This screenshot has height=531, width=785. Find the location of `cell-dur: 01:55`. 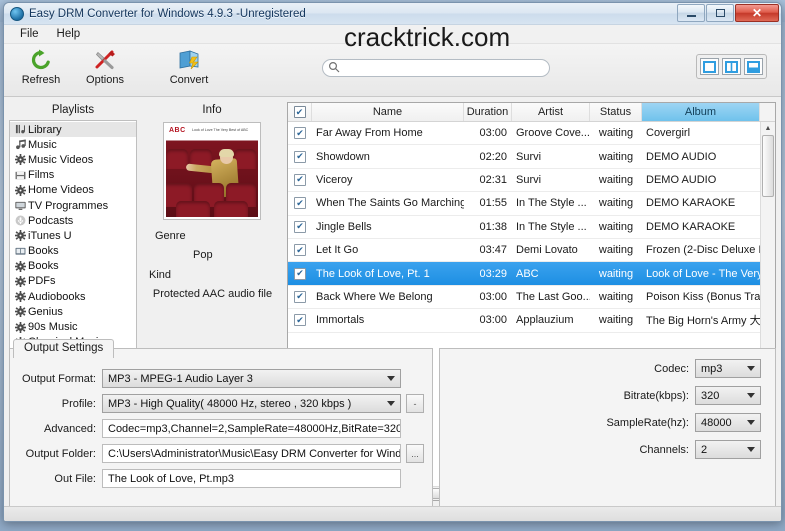

cell-dur: 01:55 is located at coordinates (493, 203).